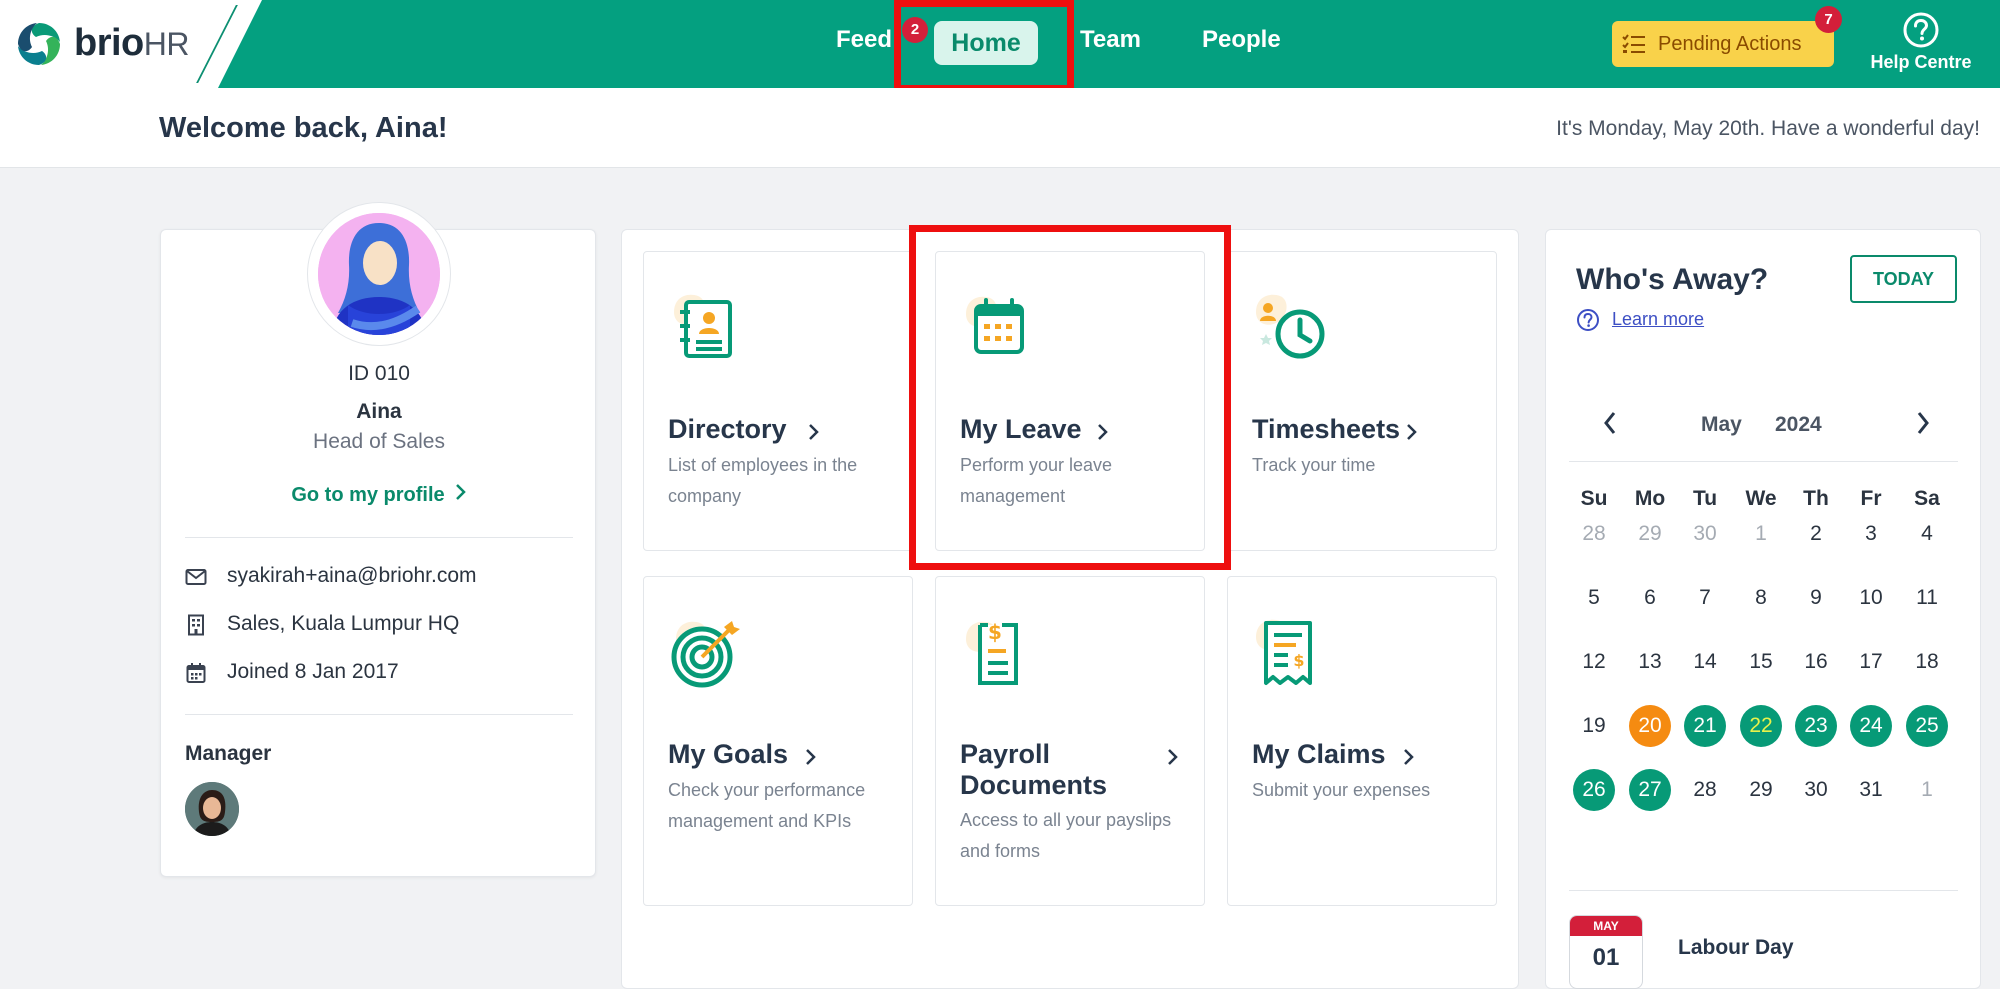 Image resolution: width=2000 pixels, height=989 pixels. What do you see at coordinates (1816, 726) in the screenshot?
I see `calendar-day: 23` at bounding box center [1816, 726].